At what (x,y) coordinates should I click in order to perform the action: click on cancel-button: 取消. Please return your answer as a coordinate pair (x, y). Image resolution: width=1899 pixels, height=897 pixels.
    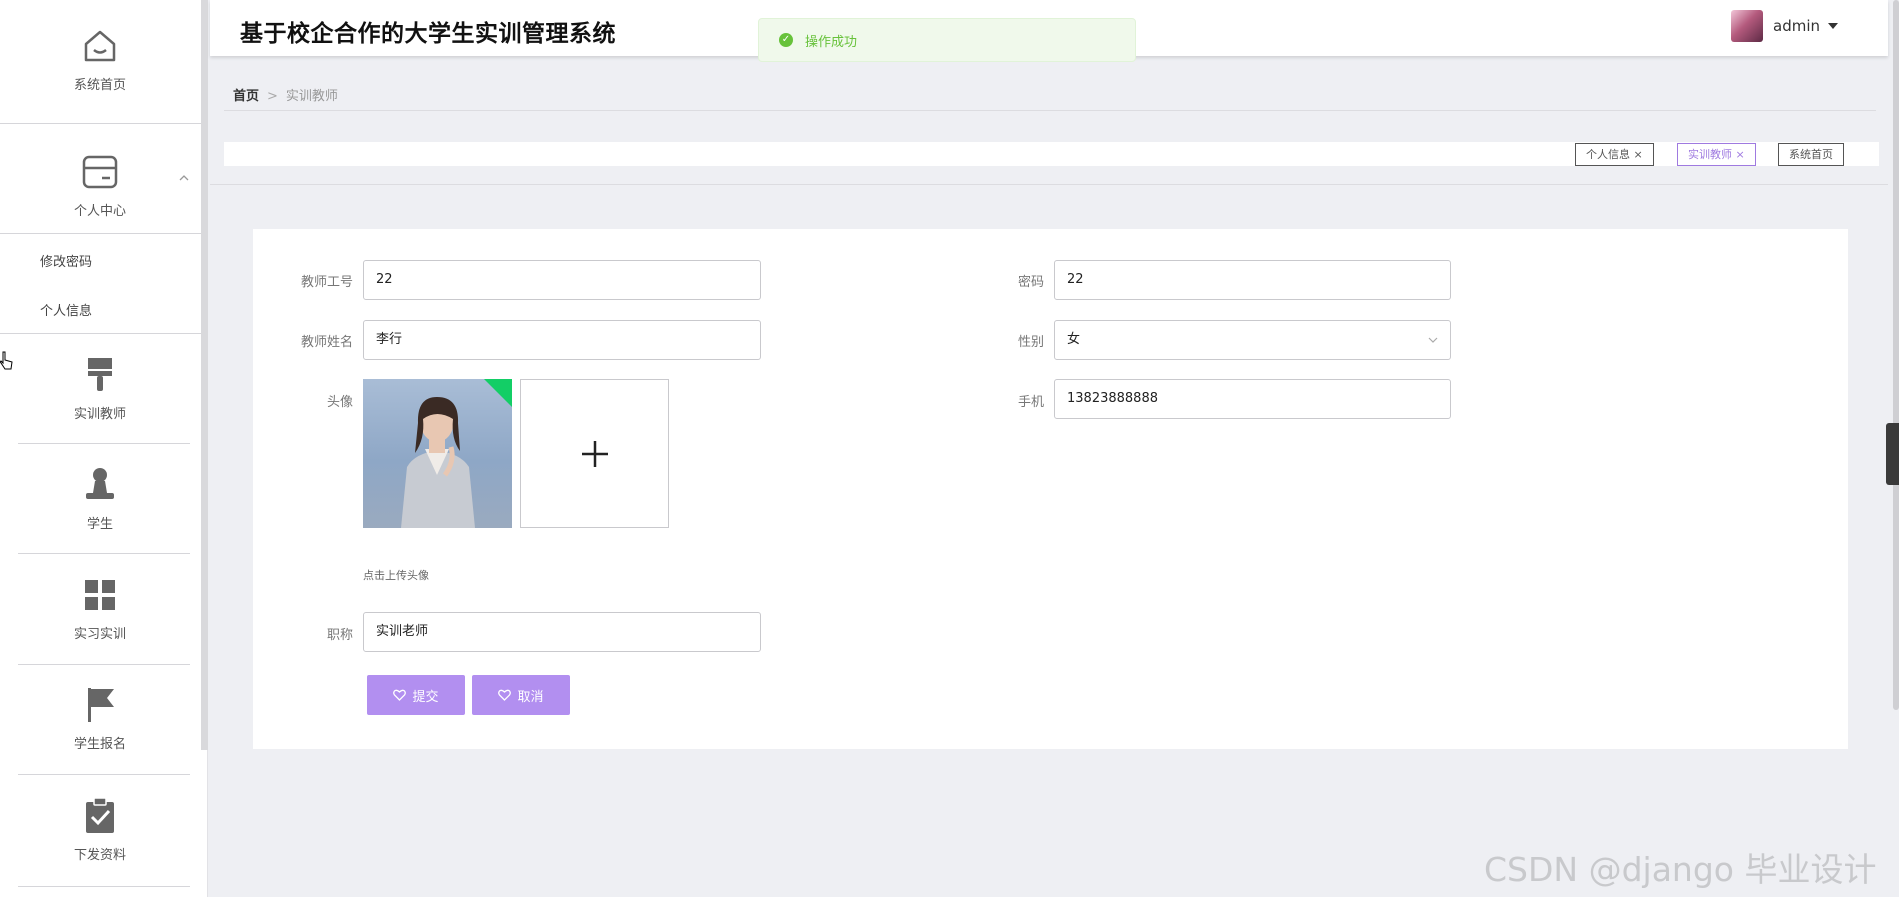
    Looking at the image, I should click on (521, 695).